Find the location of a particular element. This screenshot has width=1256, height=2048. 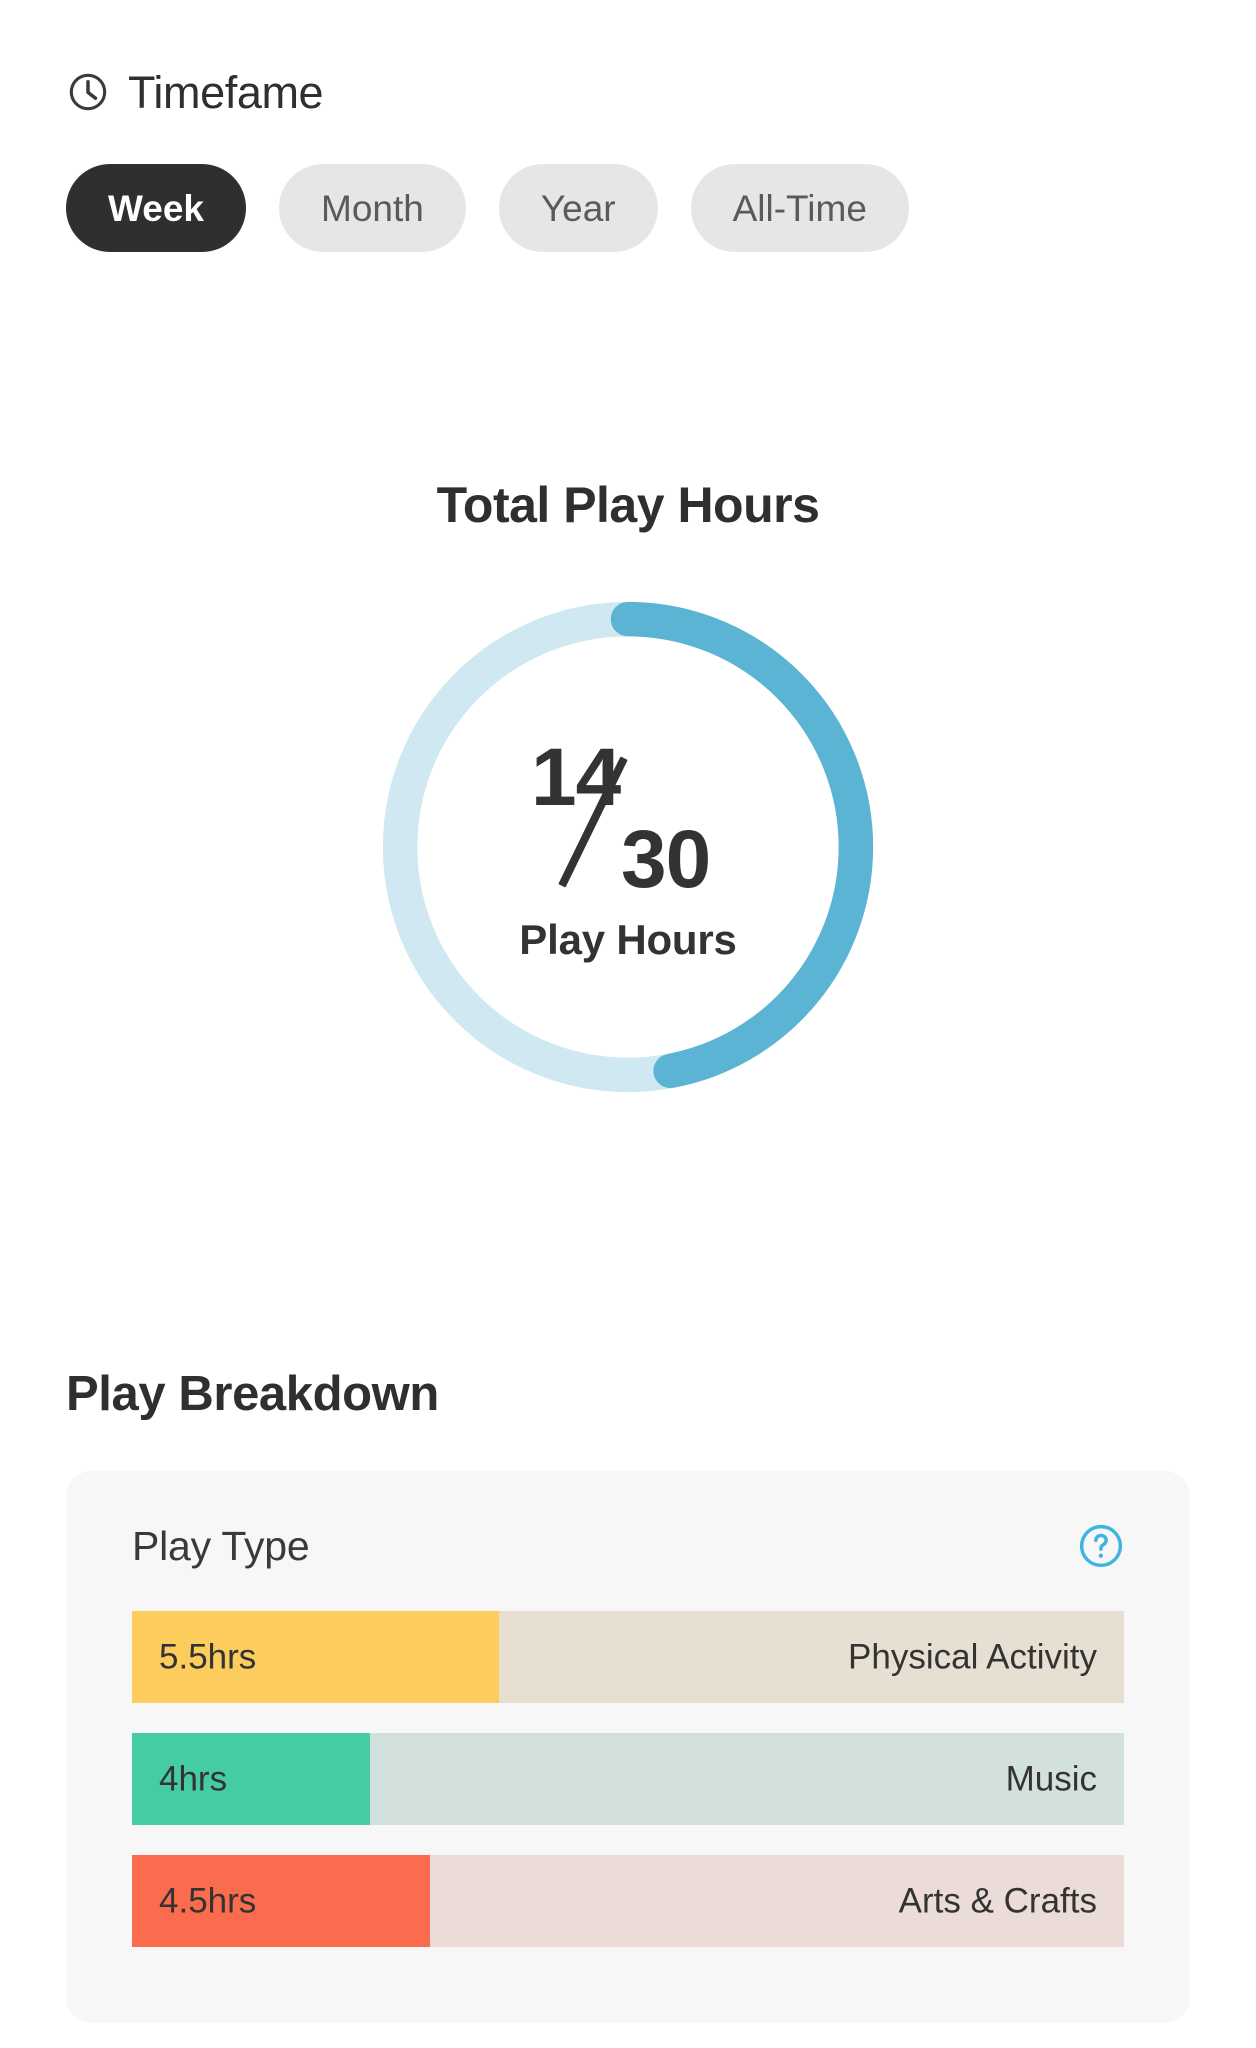

bar-category-label: Music is located at coordinates (1051, 1779).